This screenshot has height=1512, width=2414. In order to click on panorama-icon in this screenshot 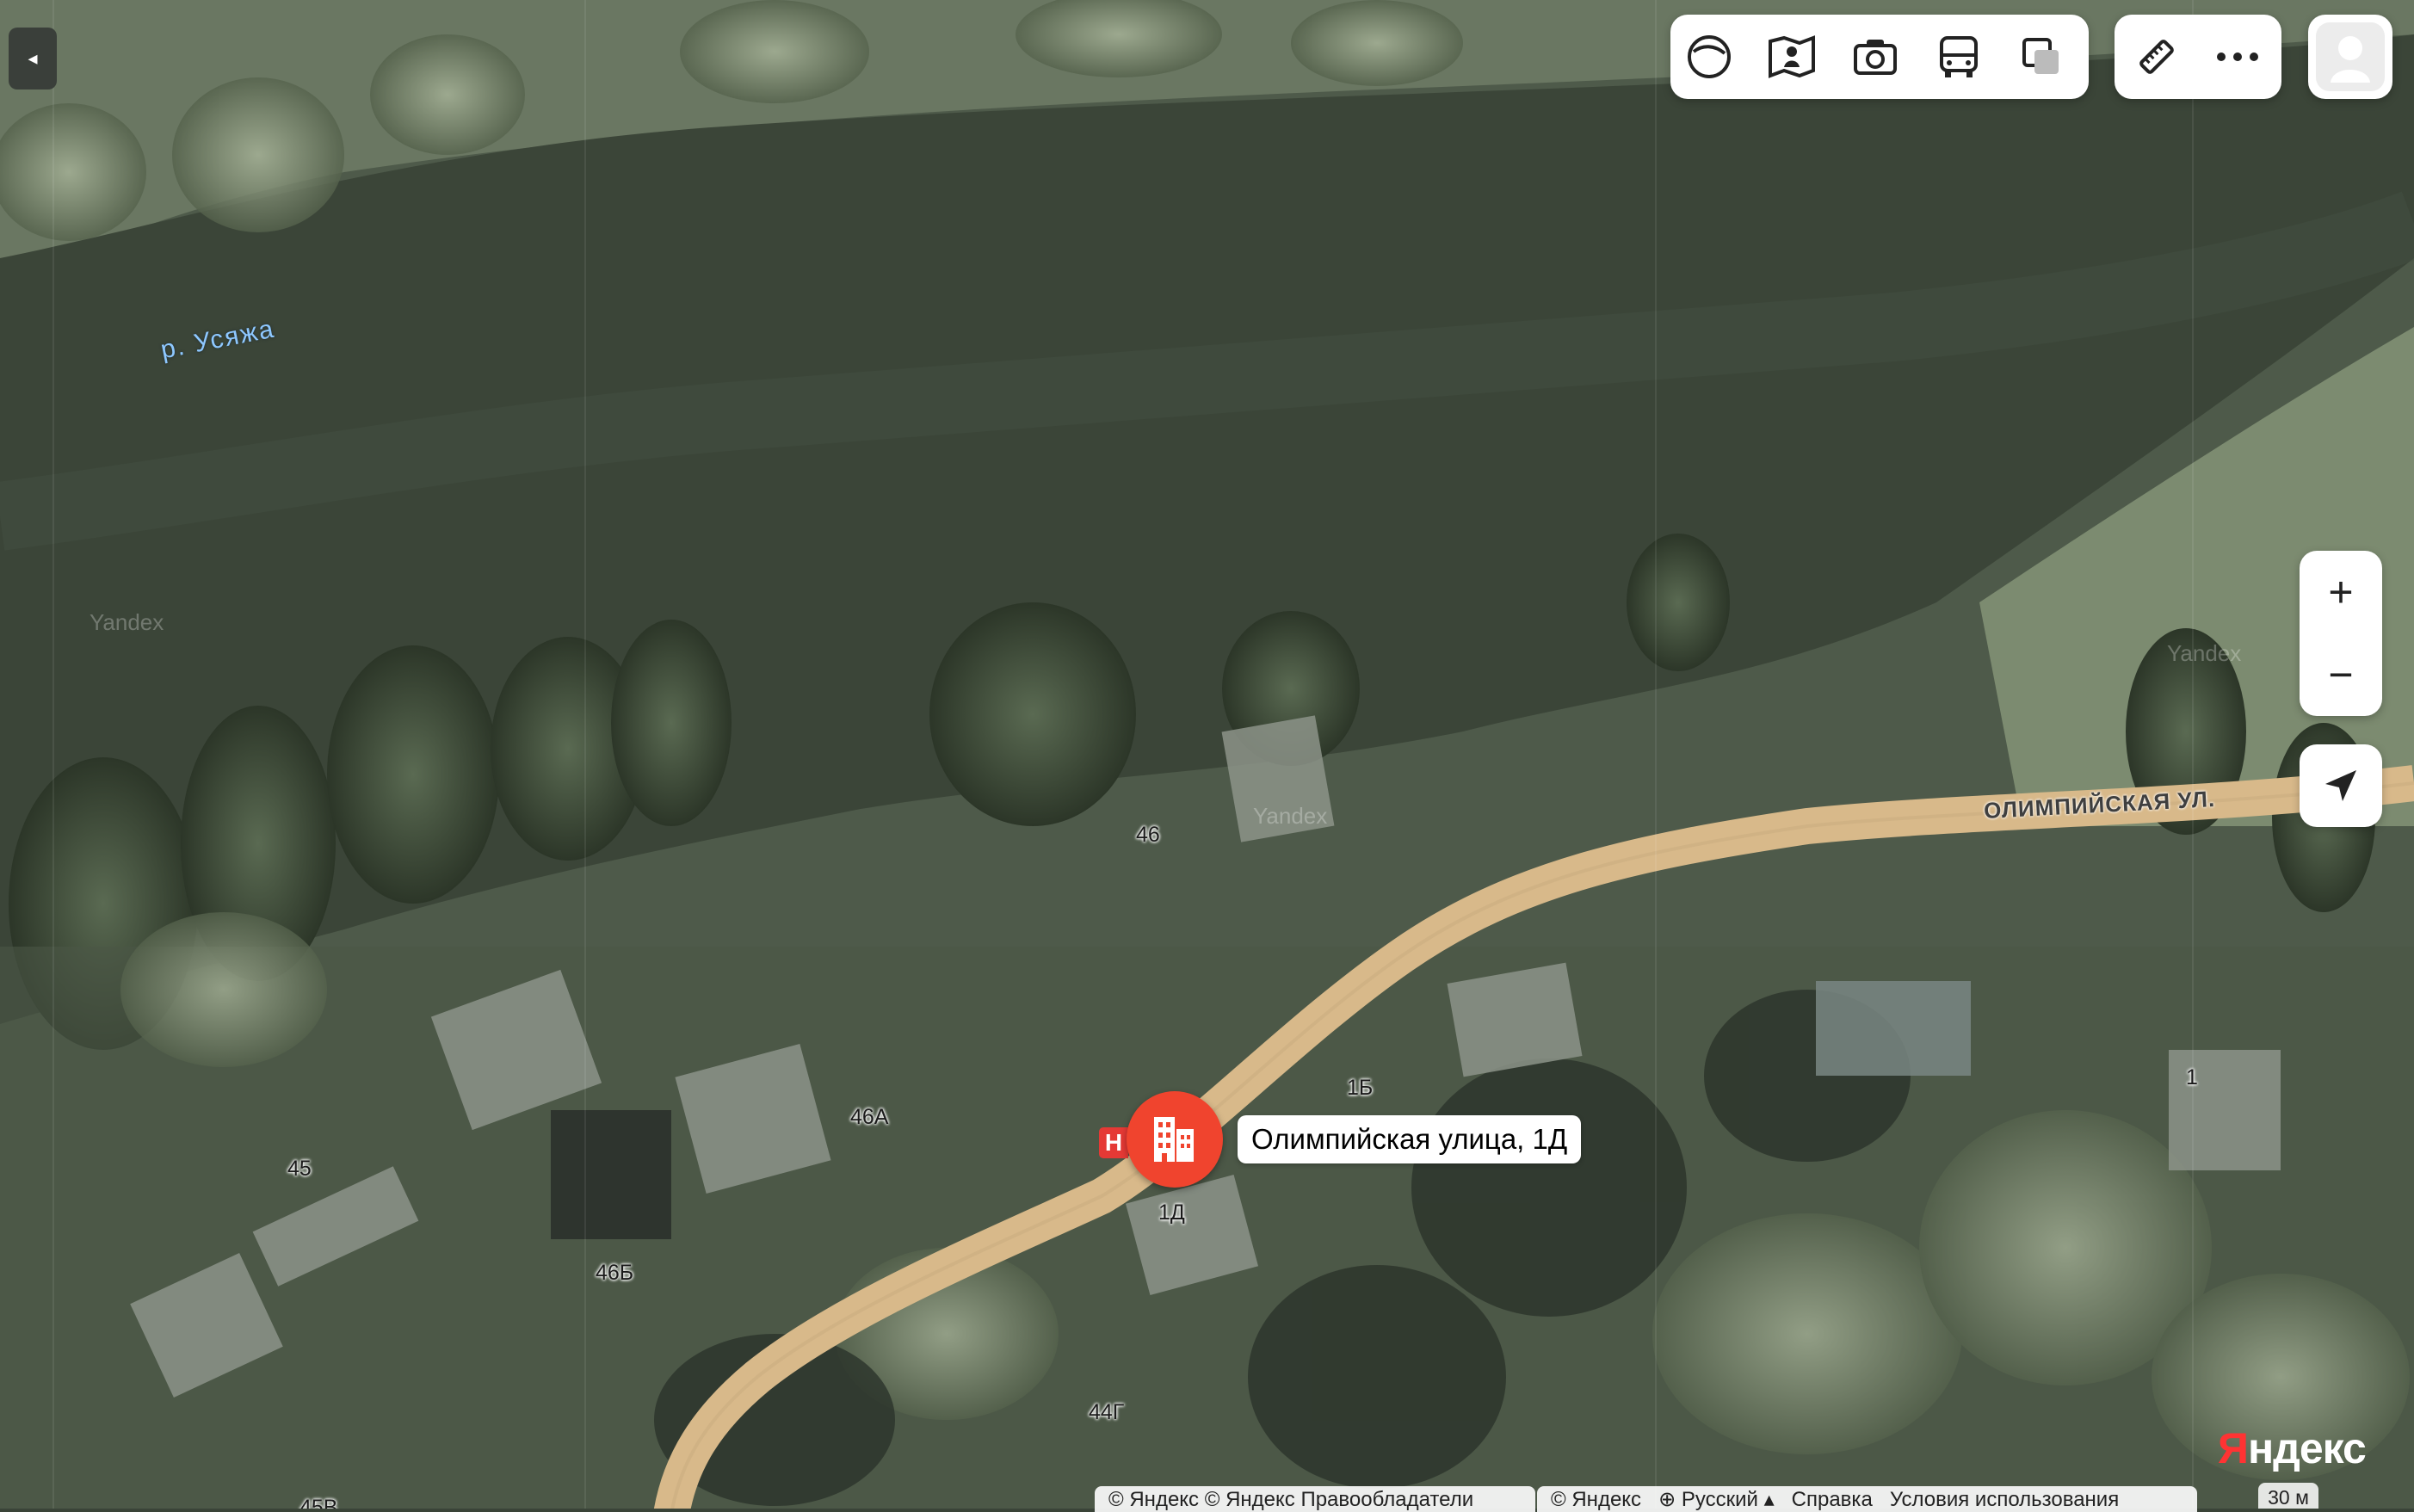, I will do `click(1792, 57)`.